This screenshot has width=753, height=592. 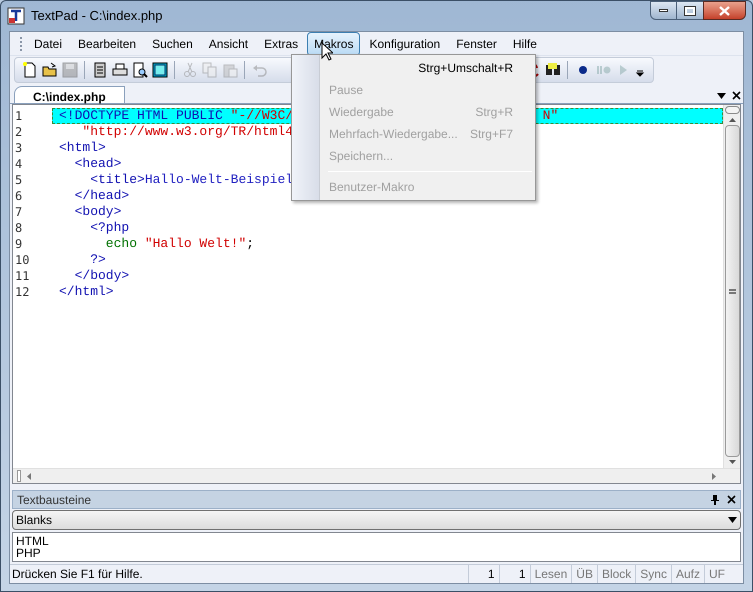 I want to click on line-number: 8, so click(x=19, y=228).